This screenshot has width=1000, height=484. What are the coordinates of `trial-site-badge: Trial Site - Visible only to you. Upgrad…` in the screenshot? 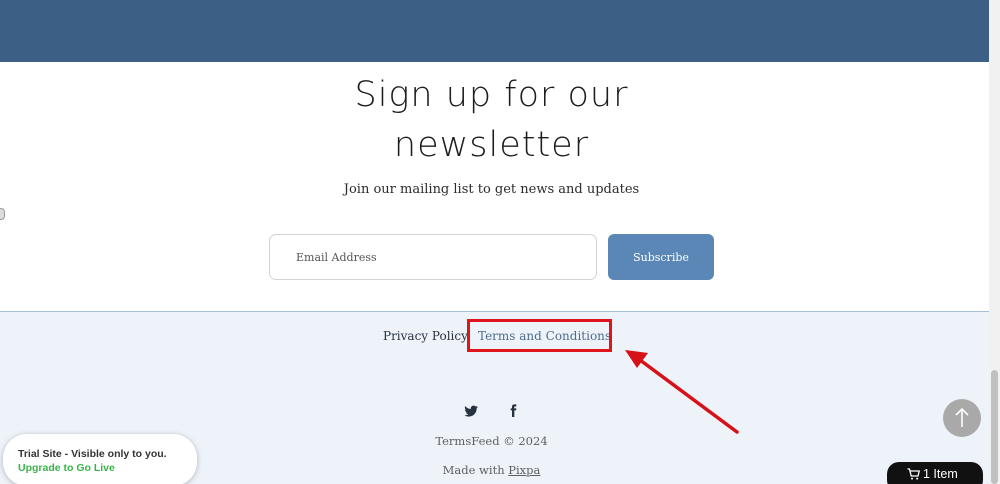 It's located at (100, 459).